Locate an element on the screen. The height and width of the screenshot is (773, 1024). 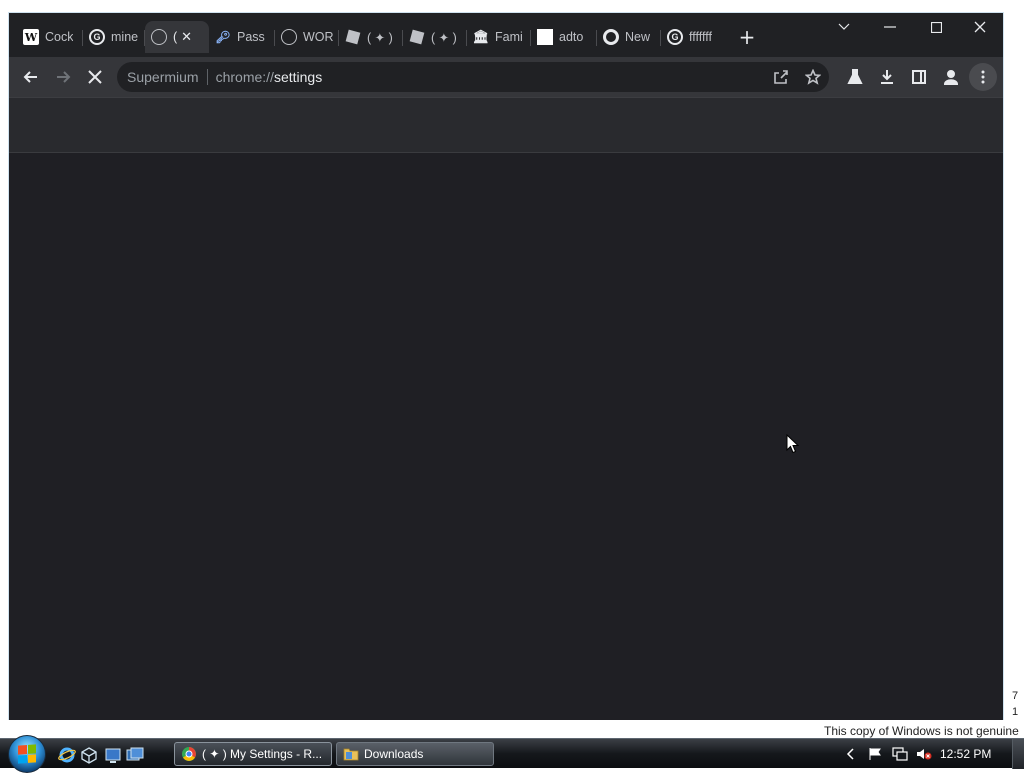
browser-toolbar: Supermium chrome://settings is located at coordinates (506, 77).